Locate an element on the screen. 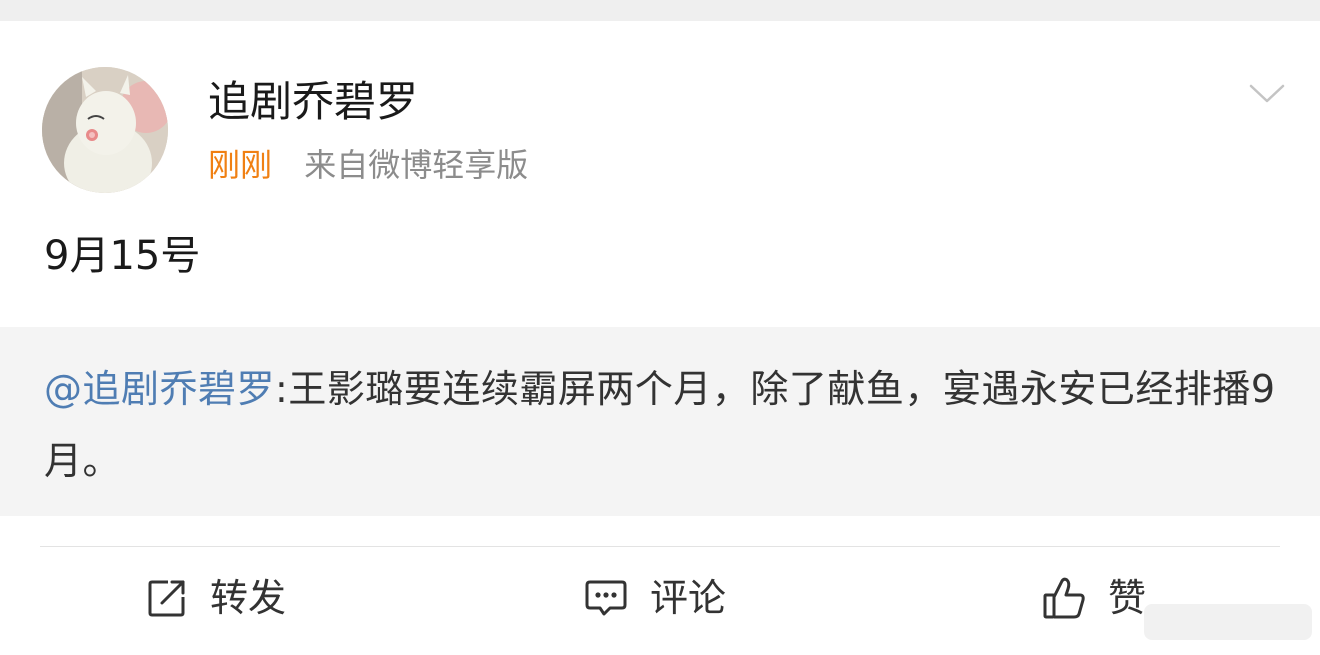  thumbs-up-icon is located at coordinates (1064, 598).